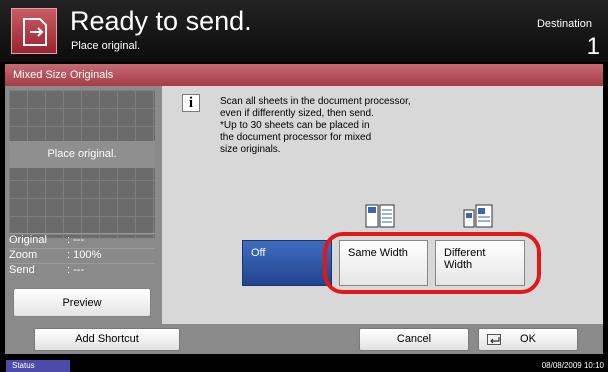 The image size is (608, 372). What do you see at coordinates (572, 365) in the screenshot?
I see `status-datetime: 08/08/2009 10:10` at bounding box center [572, 365].